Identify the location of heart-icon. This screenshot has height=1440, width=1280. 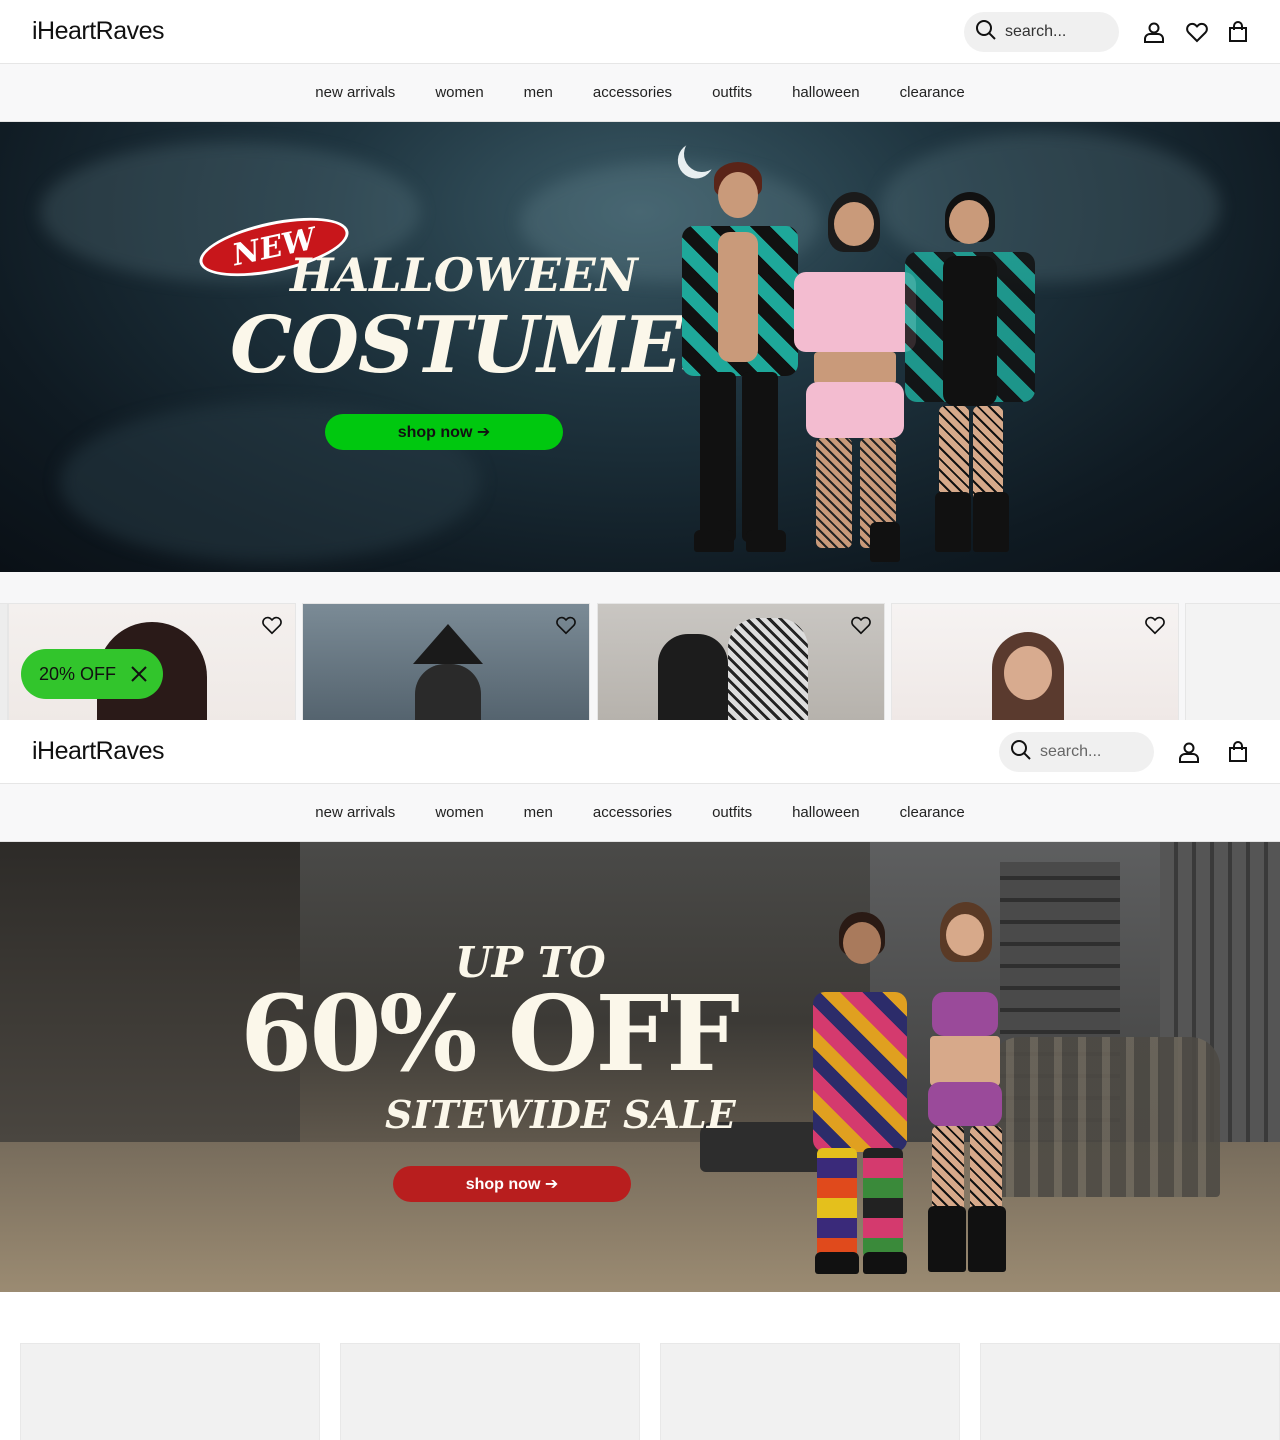
(1197, 32).